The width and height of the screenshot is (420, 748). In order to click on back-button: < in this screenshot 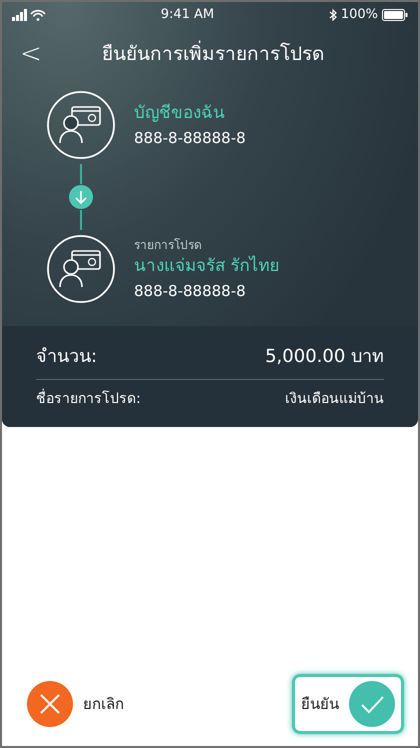, I will do `click(31, 54)`.